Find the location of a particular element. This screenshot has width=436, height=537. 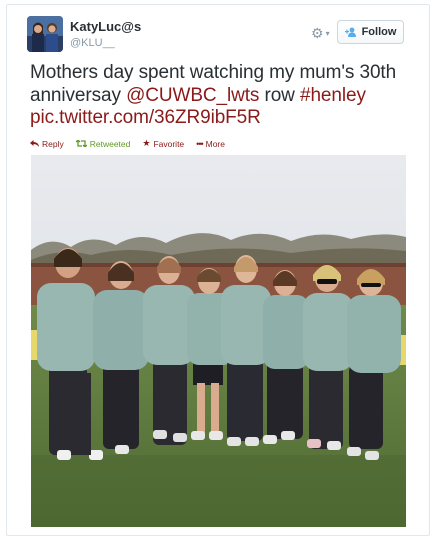

avatar is located at coordinates (45, 34).